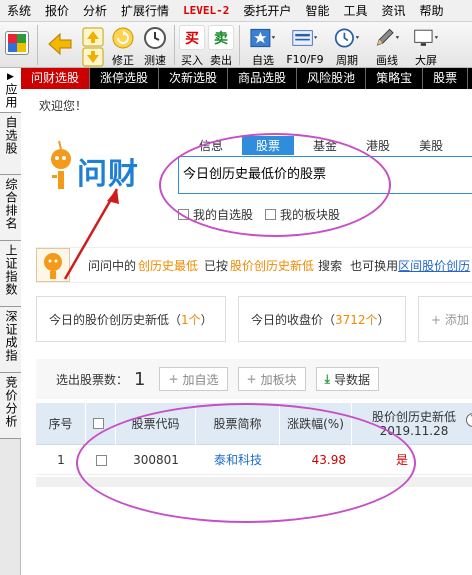 Image resolution: width=472 pixels, height=575 pixels. I want to click on add-sector-label: 加板块, so click(278, 379).